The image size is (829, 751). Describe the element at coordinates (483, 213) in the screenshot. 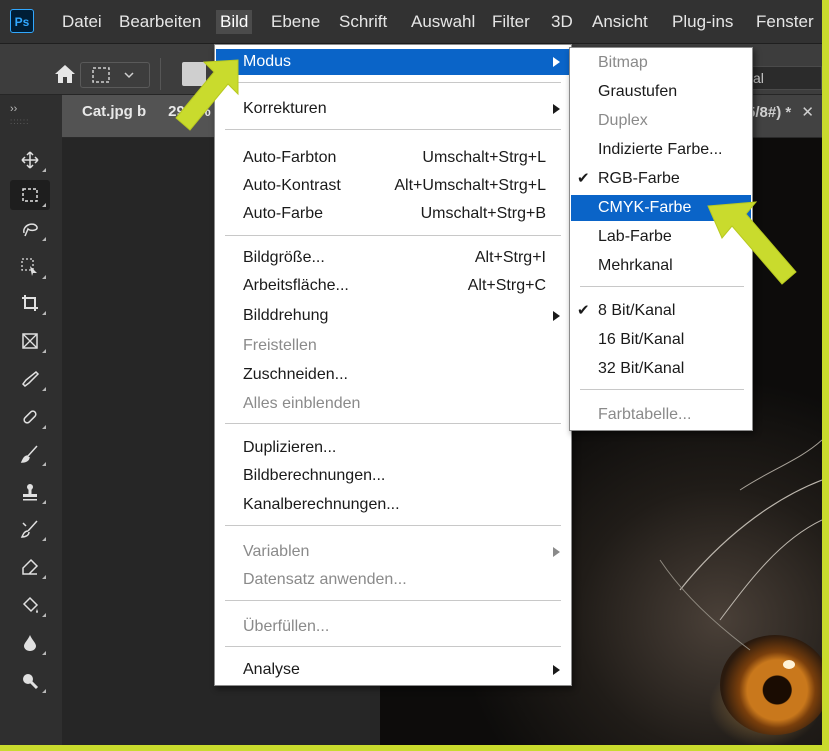

I see `auto-farbe-shortcut: Umschalt+Strg+B` at that location.